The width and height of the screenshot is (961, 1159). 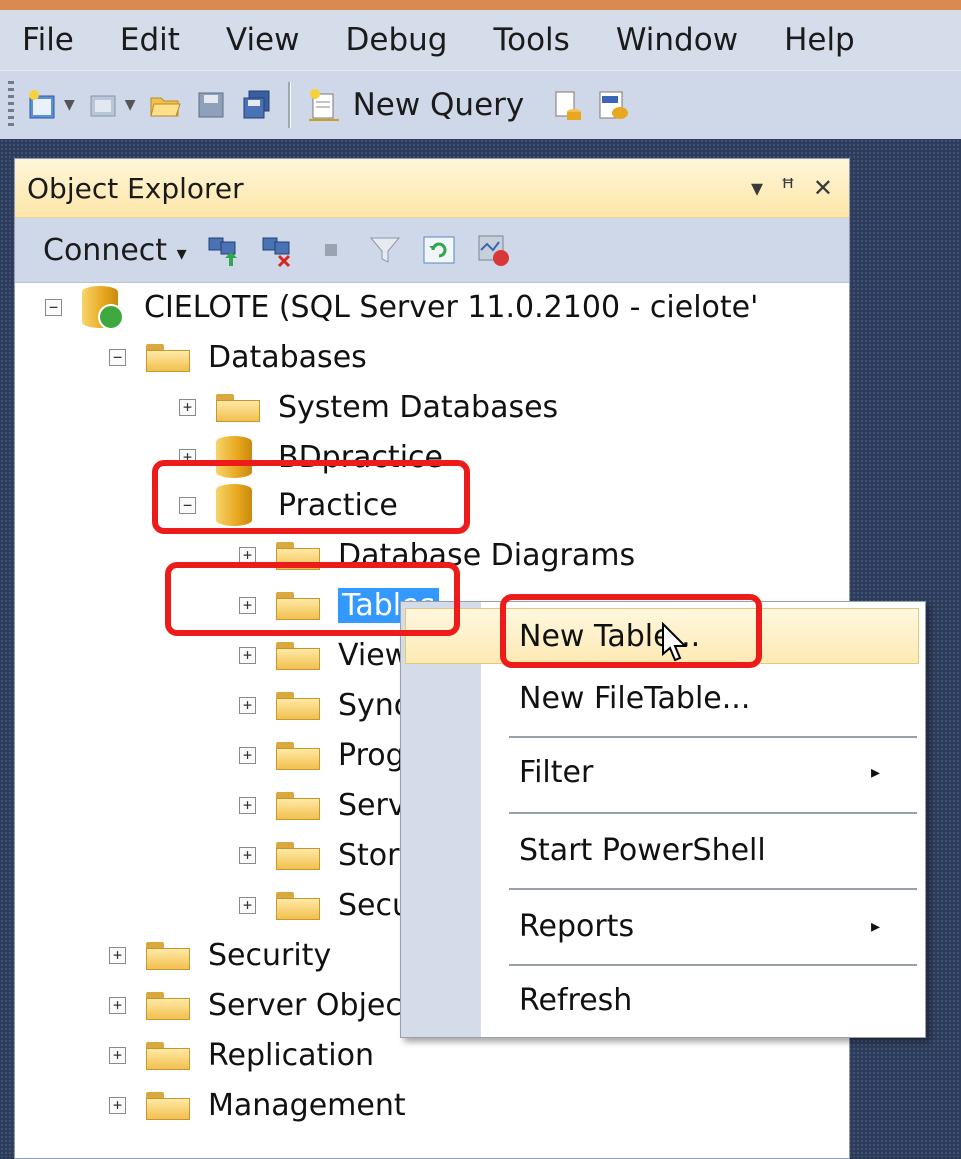 I want to click on tree-node-system-databases: + System Databases, so click(x=368, y=407).